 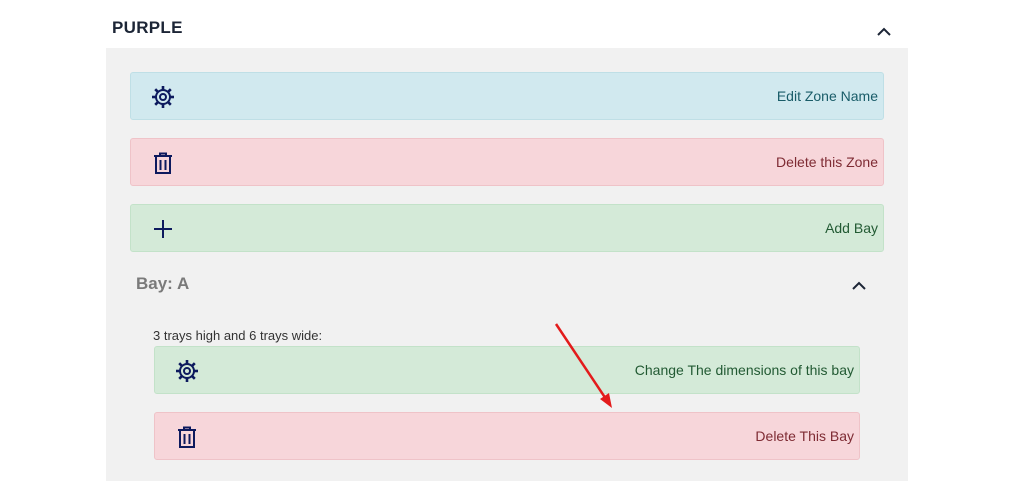 I want to click on delete-bay-button: Delete This Bay, so click(x=507, y=436).